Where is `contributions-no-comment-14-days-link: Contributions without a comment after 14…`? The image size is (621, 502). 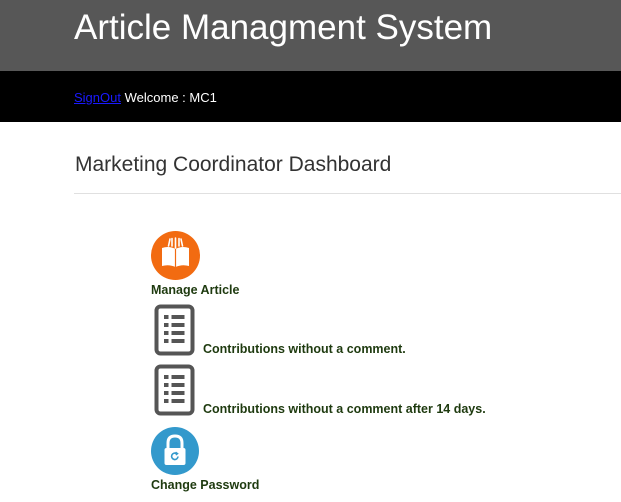 contributions-no-comment-14-days-link: Contributions without a comment after 14… is located at coordinates (329, 390).